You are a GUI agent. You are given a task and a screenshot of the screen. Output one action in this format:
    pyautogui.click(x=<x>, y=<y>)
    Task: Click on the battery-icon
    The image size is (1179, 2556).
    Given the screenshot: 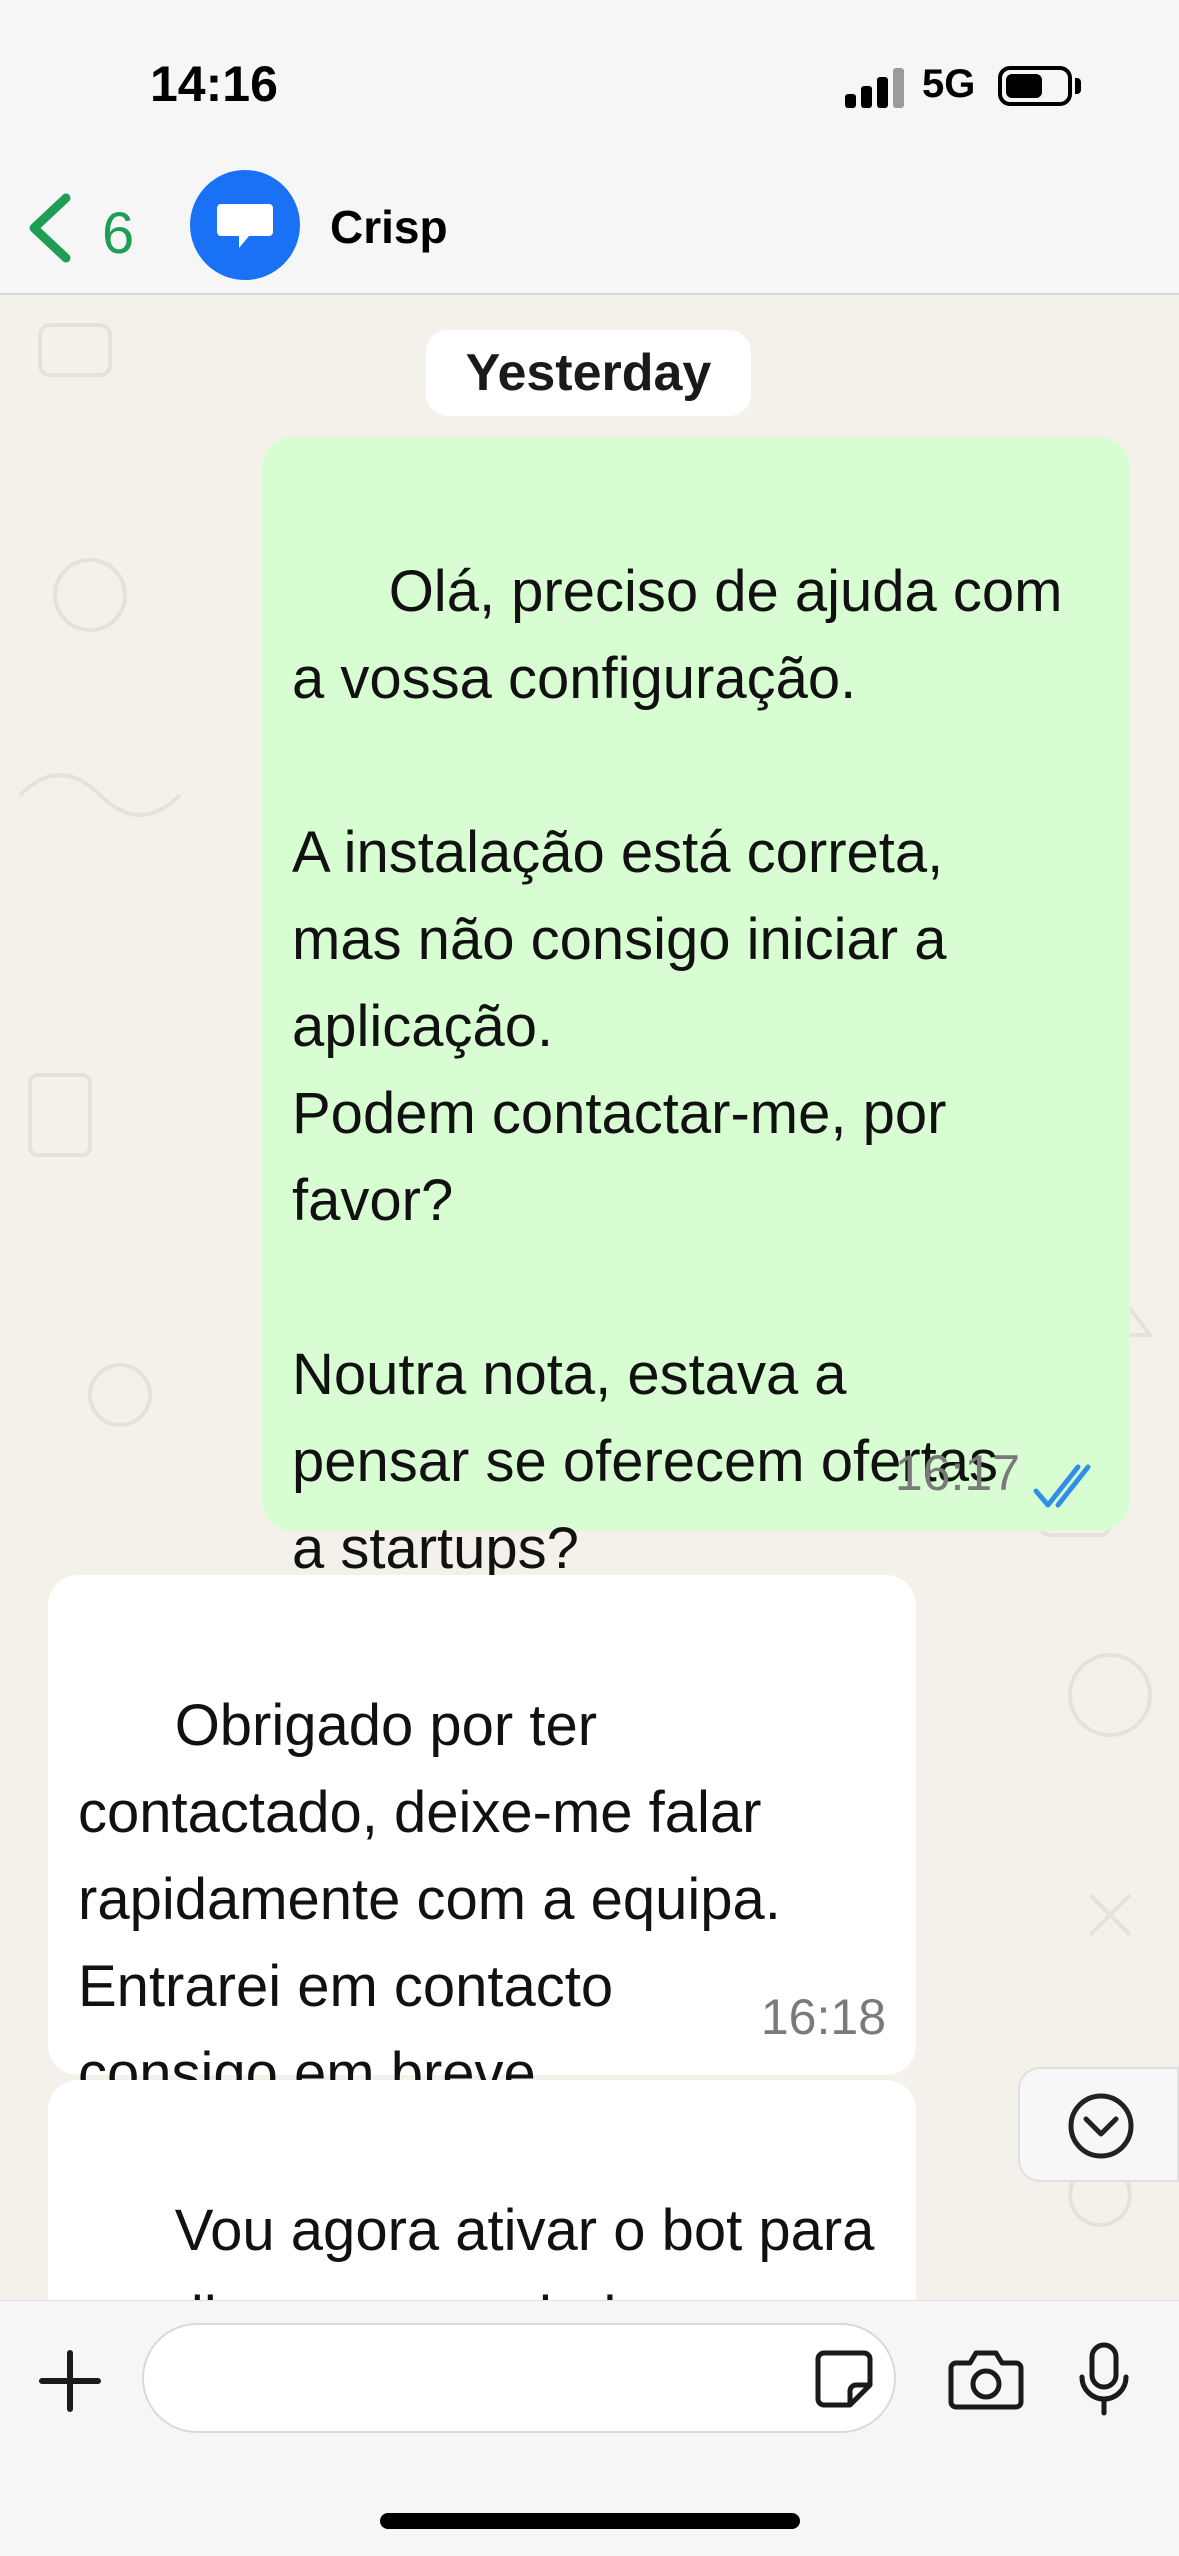 What is the action you would take?
    pyautogui.click(x=1035, y=86)
    